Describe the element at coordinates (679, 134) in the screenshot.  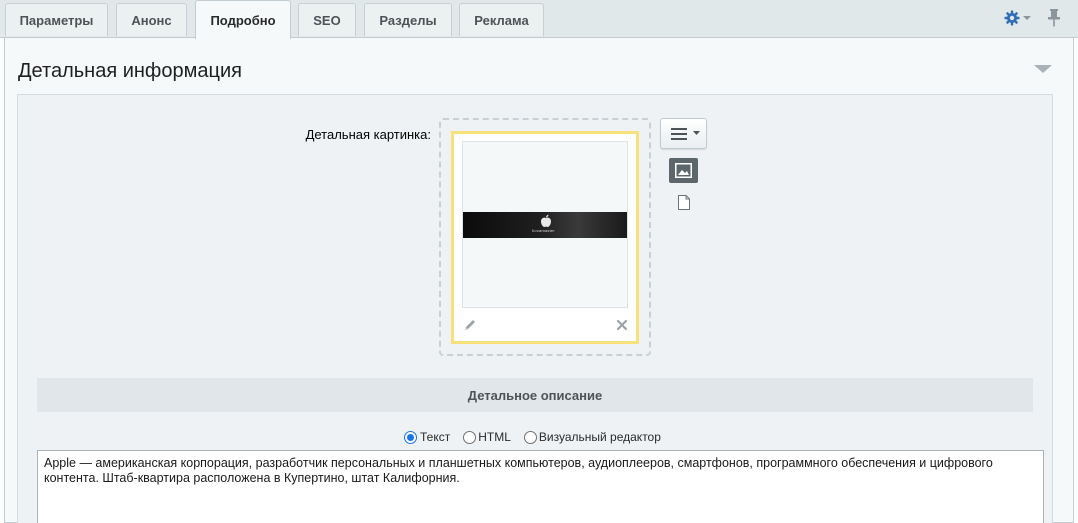
I see `hamburger-menu-icon` at that location.